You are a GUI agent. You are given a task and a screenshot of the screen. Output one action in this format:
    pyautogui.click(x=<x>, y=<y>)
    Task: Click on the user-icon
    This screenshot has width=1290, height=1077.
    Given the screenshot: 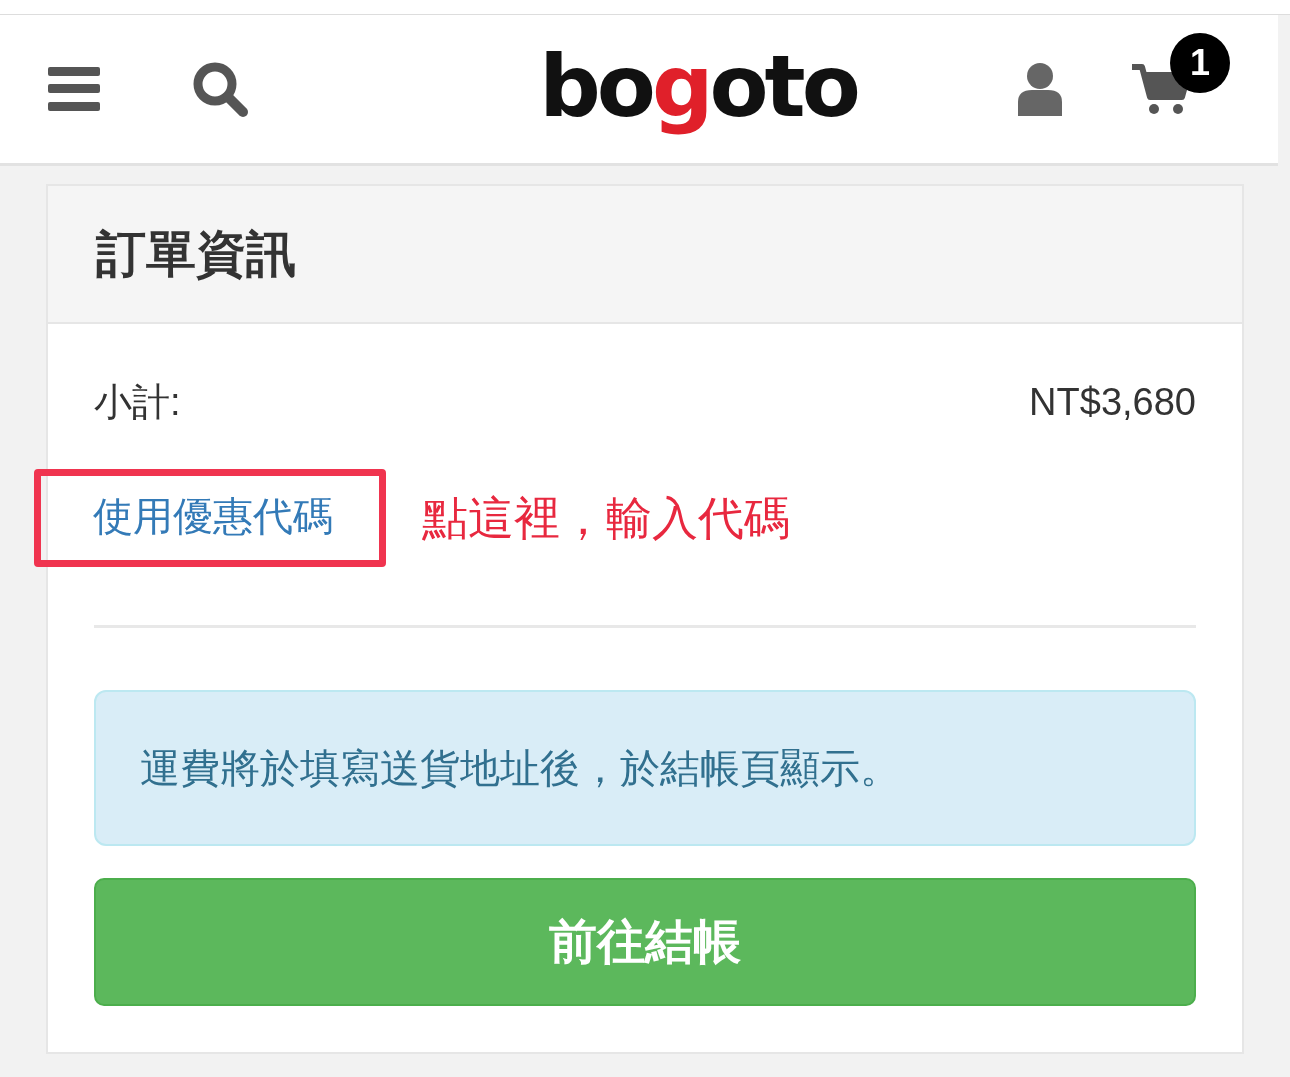 What is the action you would take?
    pyautogui.click(x=1040, y=89)
    